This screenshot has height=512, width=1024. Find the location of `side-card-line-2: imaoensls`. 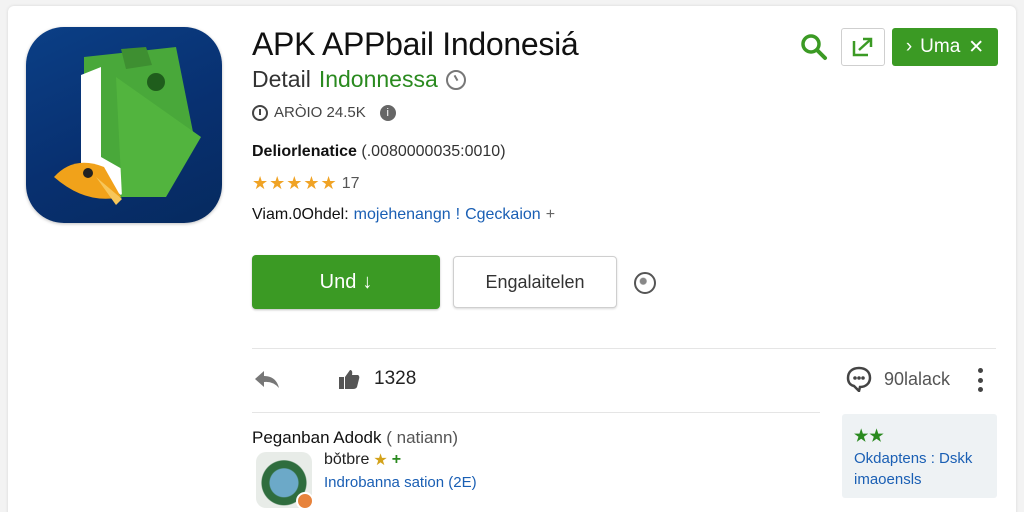

side-card-line-2: imaoensls is located at coordinates (888, 479).